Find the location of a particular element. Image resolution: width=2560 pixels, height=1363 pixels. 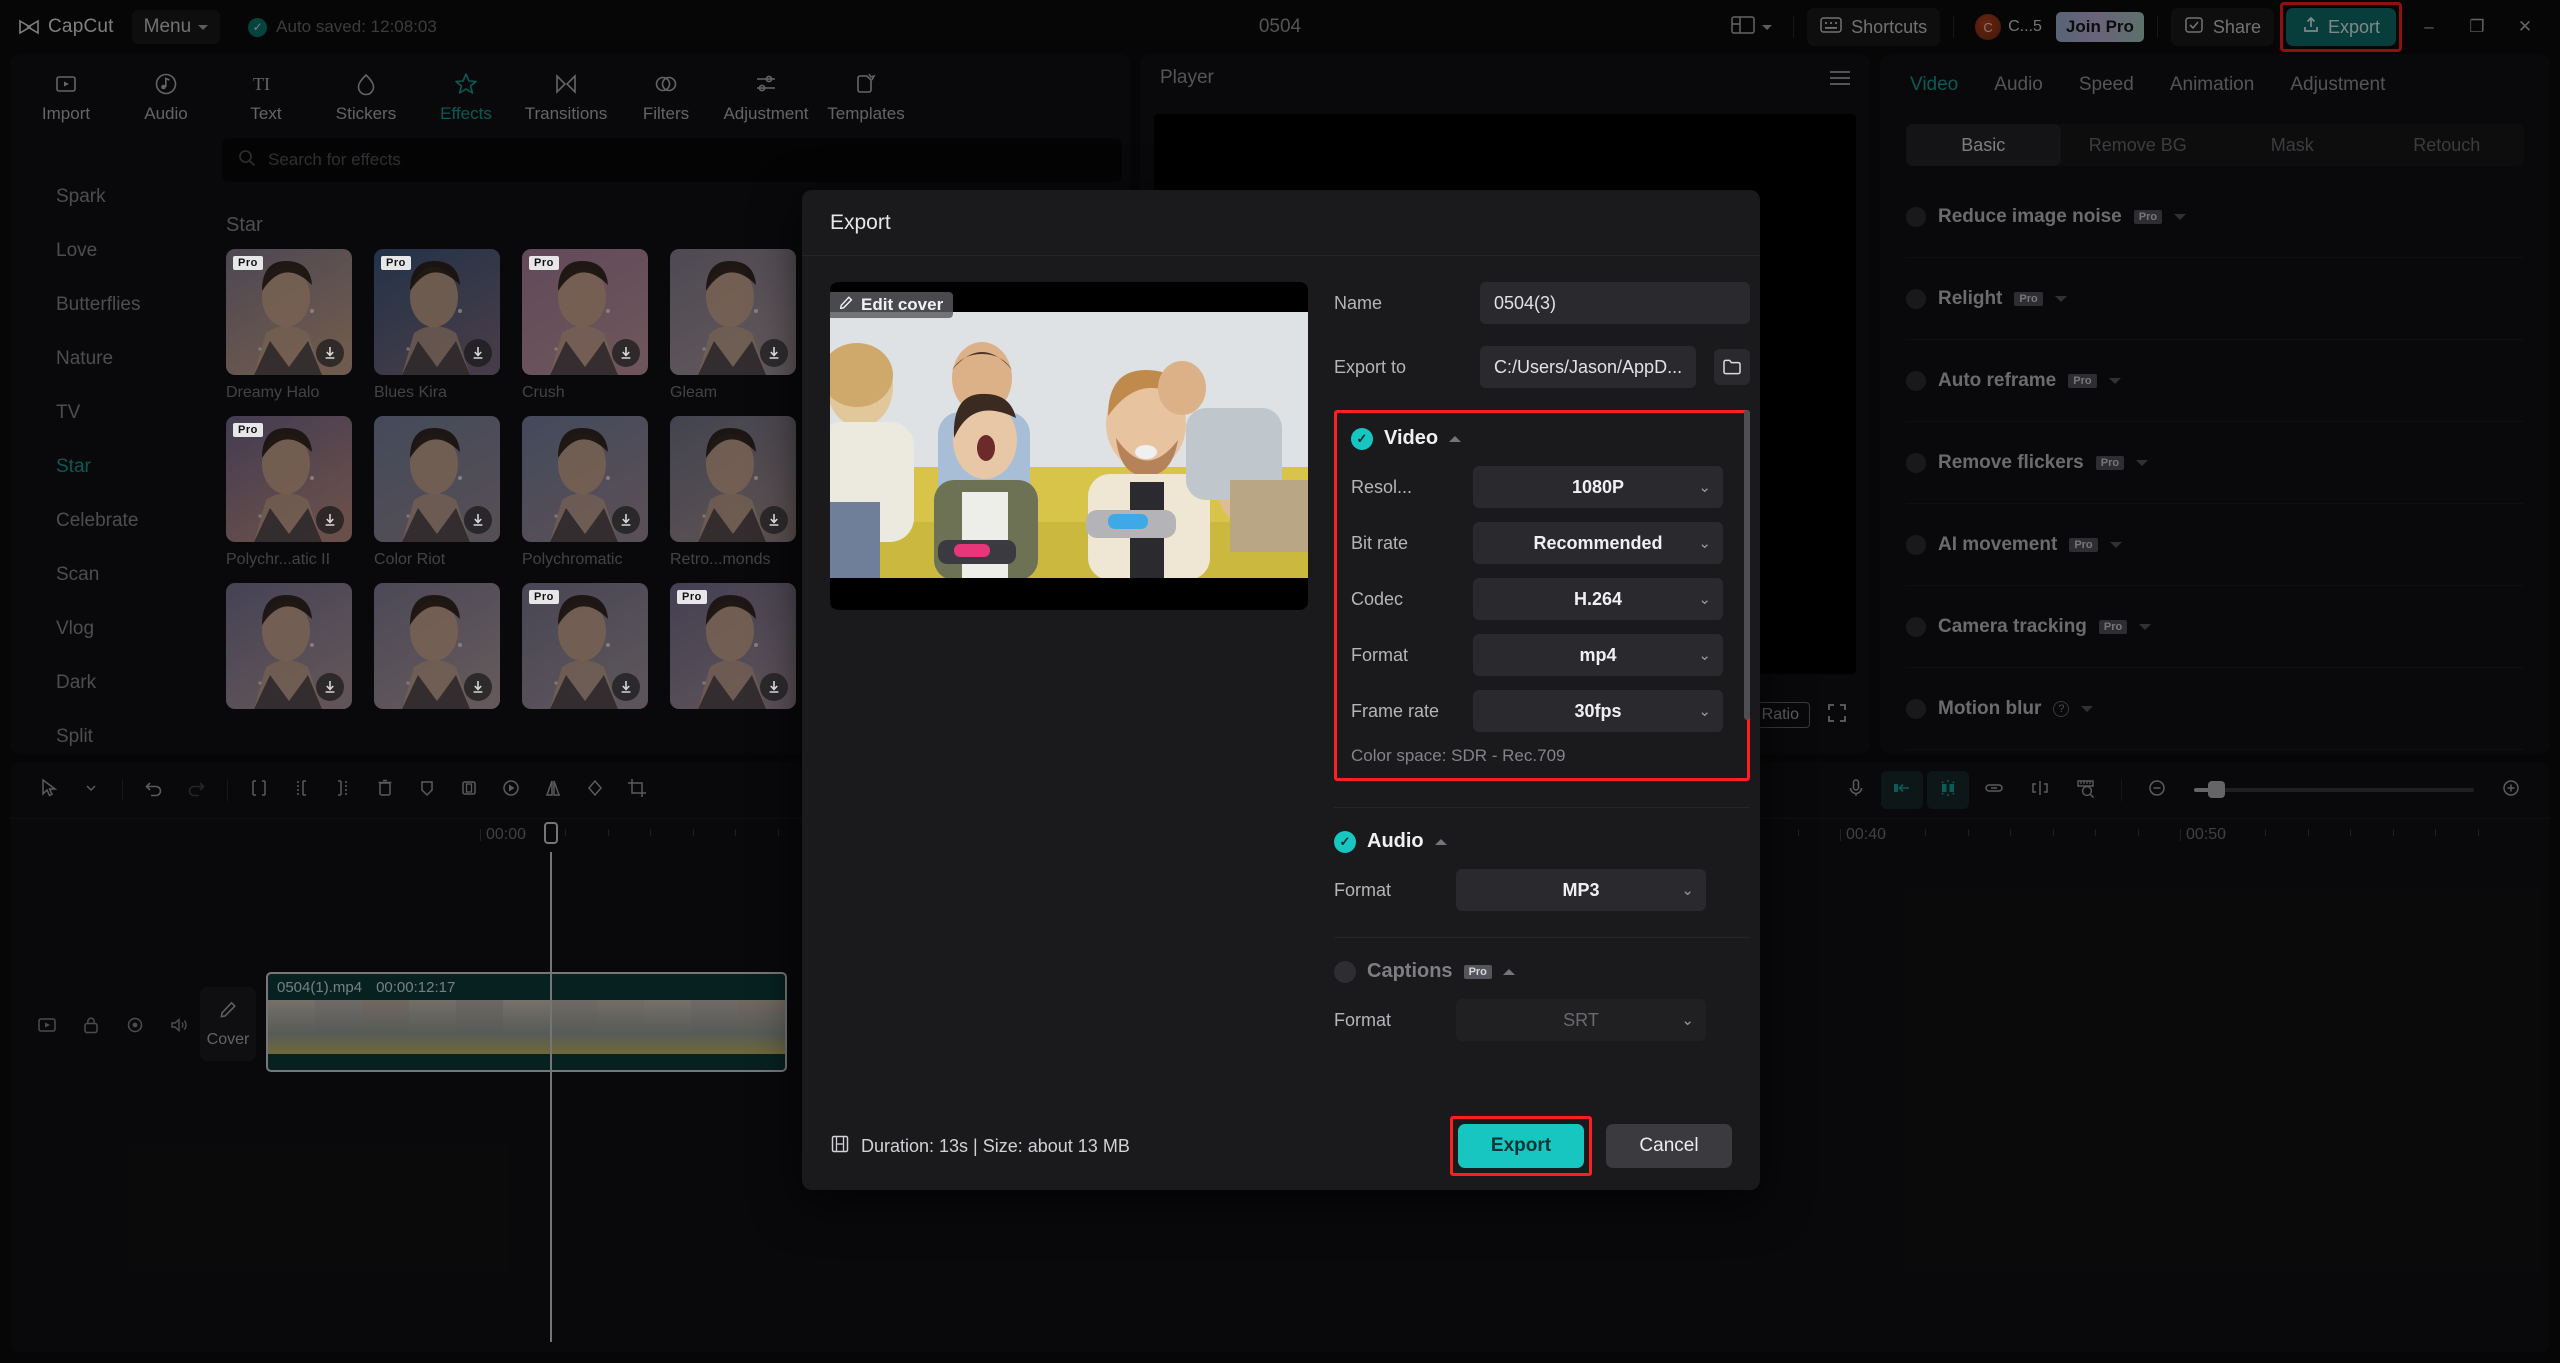

name-field: 0504(3) is located at coordinates (1615, 303).